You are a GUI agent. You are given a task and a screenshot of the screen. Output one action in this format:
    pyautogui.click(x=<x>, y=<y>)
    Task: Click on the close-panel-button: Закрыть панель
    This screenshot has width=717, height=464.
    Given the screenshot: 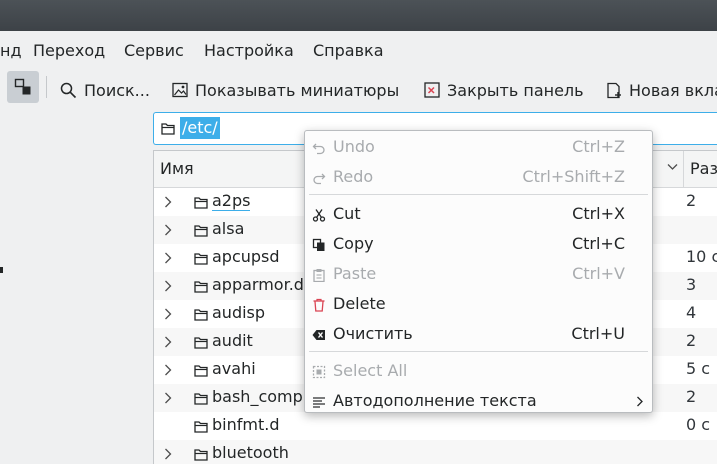 What is the action you would take?
    pyautogui.click(x=504, y=90)
    